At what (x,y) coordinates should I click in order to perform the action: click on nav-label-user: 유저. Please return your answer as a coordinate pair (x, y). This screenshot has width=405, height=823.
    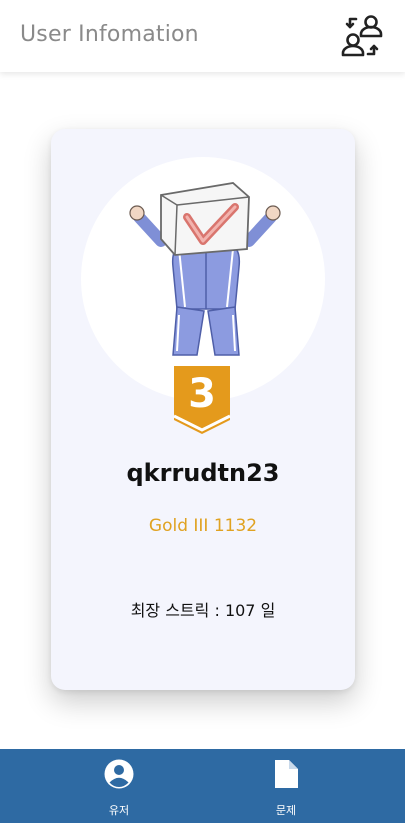
    Looking at the image, I should click on (119, 810).